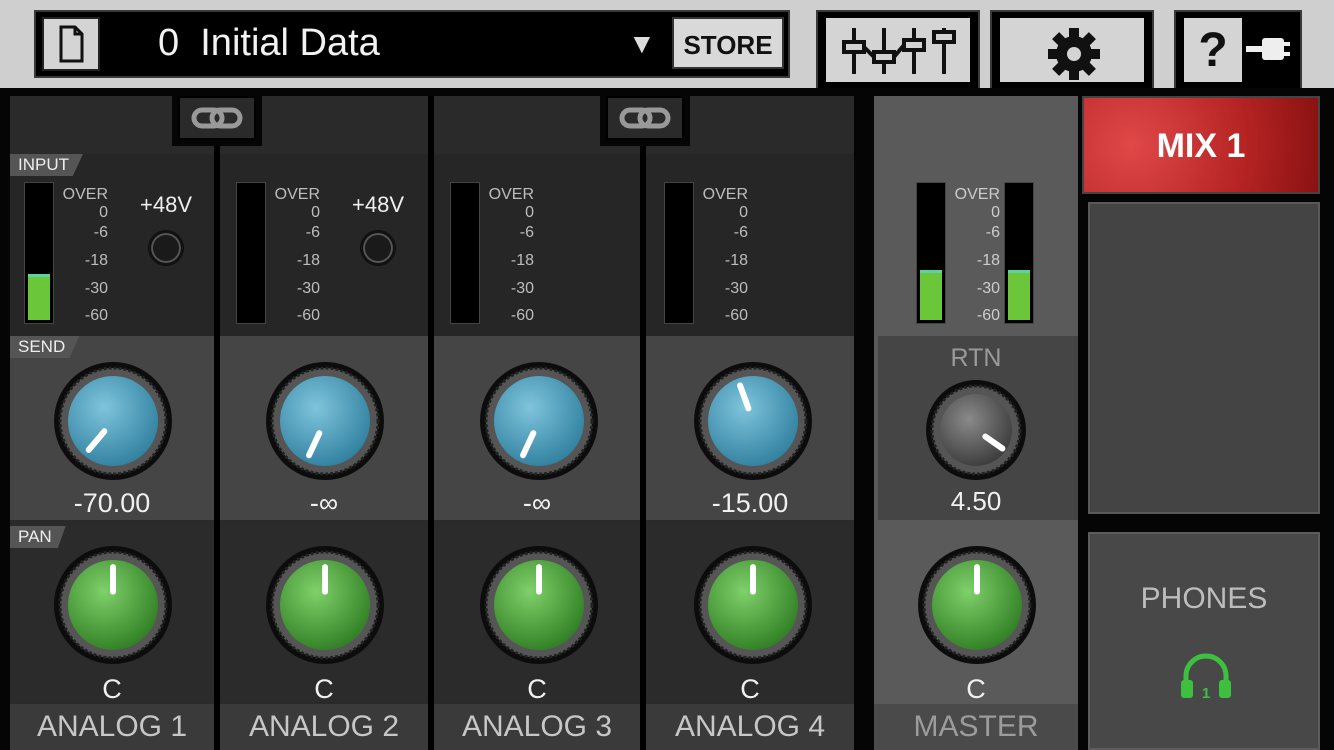  Describe the element at coordinates (112, 503) in the screenshot. I see `send-value: -70.00` at that location.